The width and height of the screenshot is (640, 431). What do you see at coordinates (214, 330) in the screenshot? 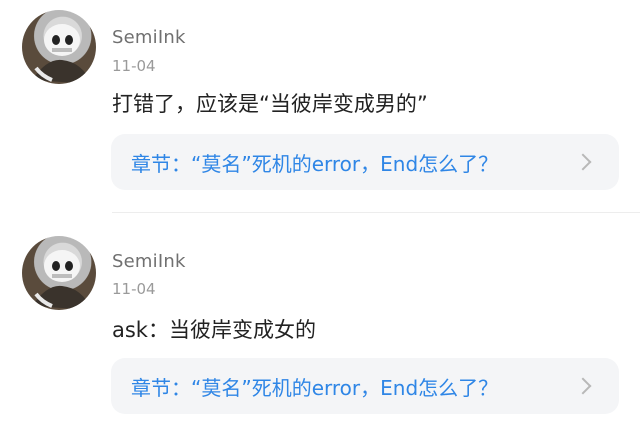
I see `comment-text: ask：当彼岸变成女的` at bounding box center [214, 330].